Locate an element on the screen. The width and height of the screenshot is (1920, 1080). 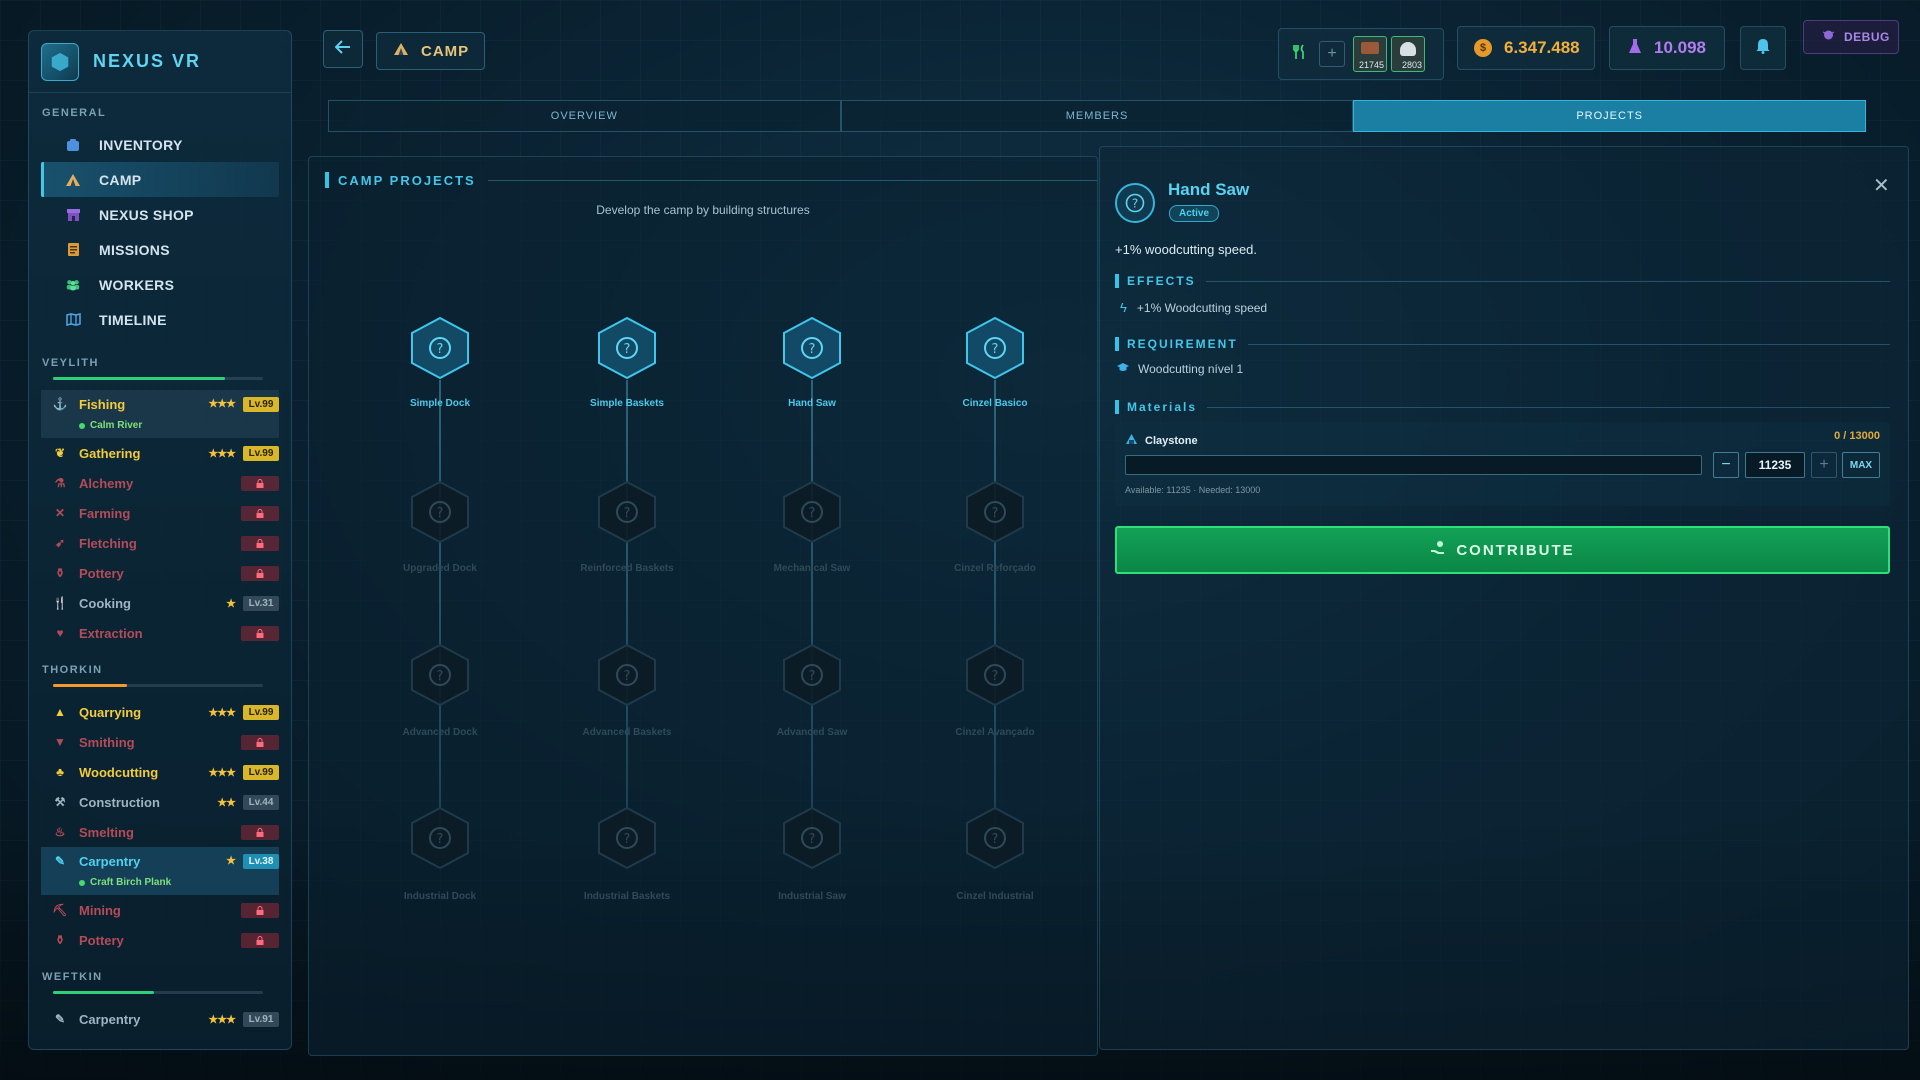
debug-button: DEBUG is located at coordinates (1851, 37).